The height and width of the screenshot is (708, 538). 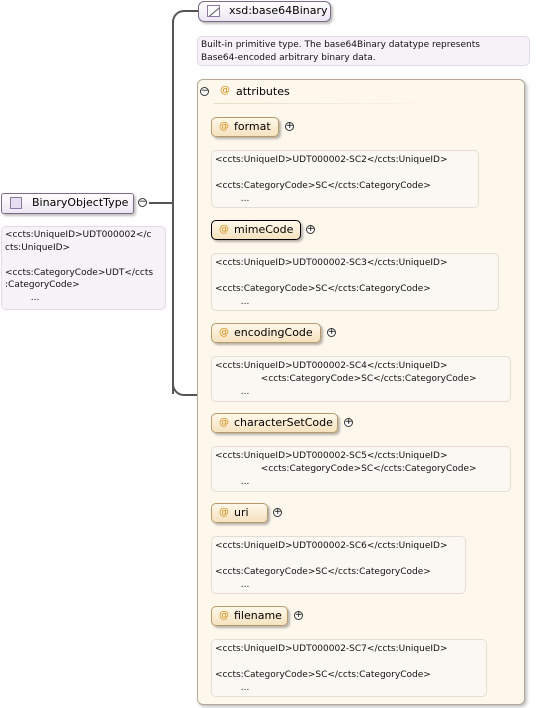 I want to click on simple-type-icon, so click(x=213, y=11).